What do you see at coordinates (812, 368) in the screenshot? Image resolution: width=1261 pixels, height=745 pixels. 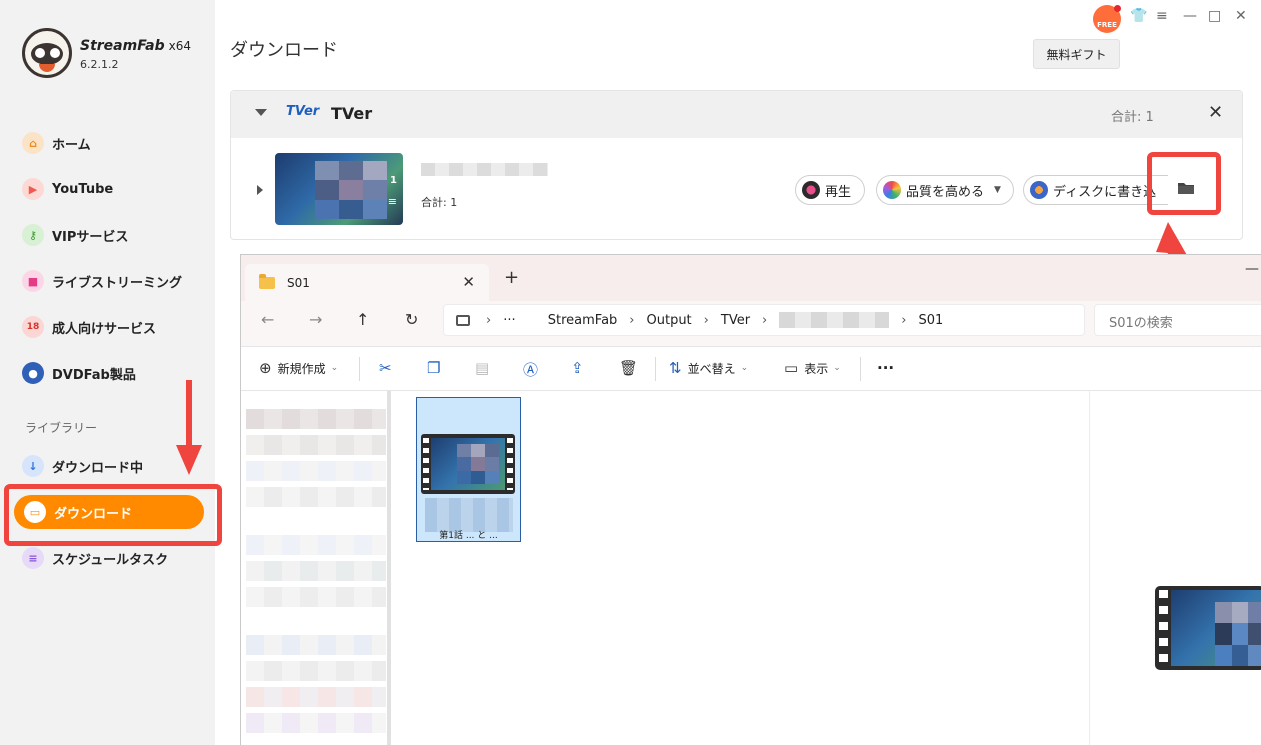 I see `view-button: ▭ 表示 ⌄` at bounding box center [812, 368].